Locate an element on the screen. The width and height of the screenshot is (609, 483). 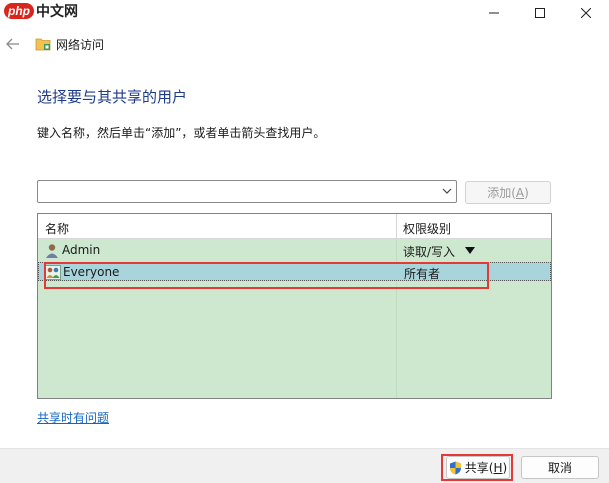
annotation-highlight-everyone is located at coordinates (266, 275).